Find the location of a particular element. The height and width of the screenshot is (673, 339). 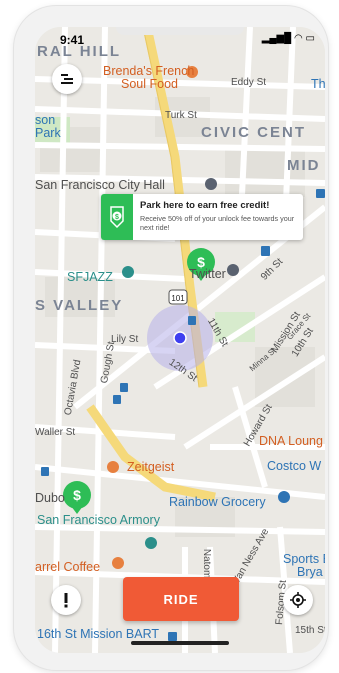

dollar-icon: $ is located at coordinates (117, 217).